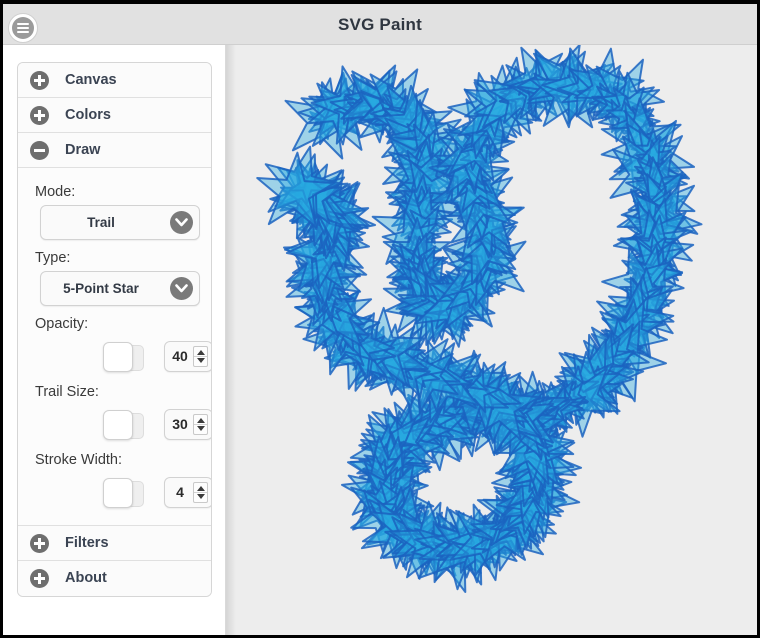 The image size is (760, 638). I want to click on mode-select-value: Trail, so click(101, 222).